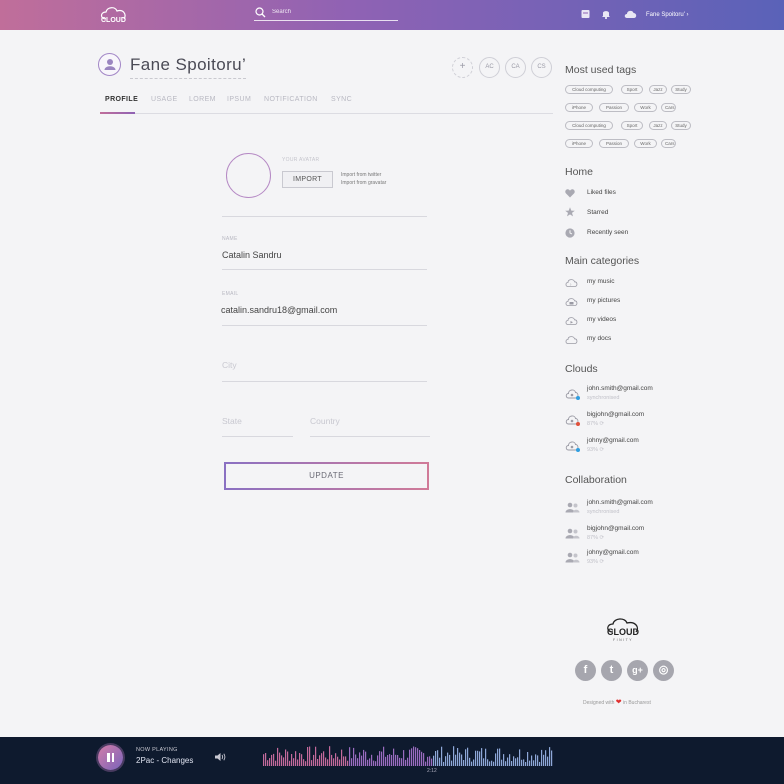 This screenshot has height=784, width=784. What do you see at coordinates (578, 450) in the screenshot?
I see `status-dot` at bounding box center [578, 450].